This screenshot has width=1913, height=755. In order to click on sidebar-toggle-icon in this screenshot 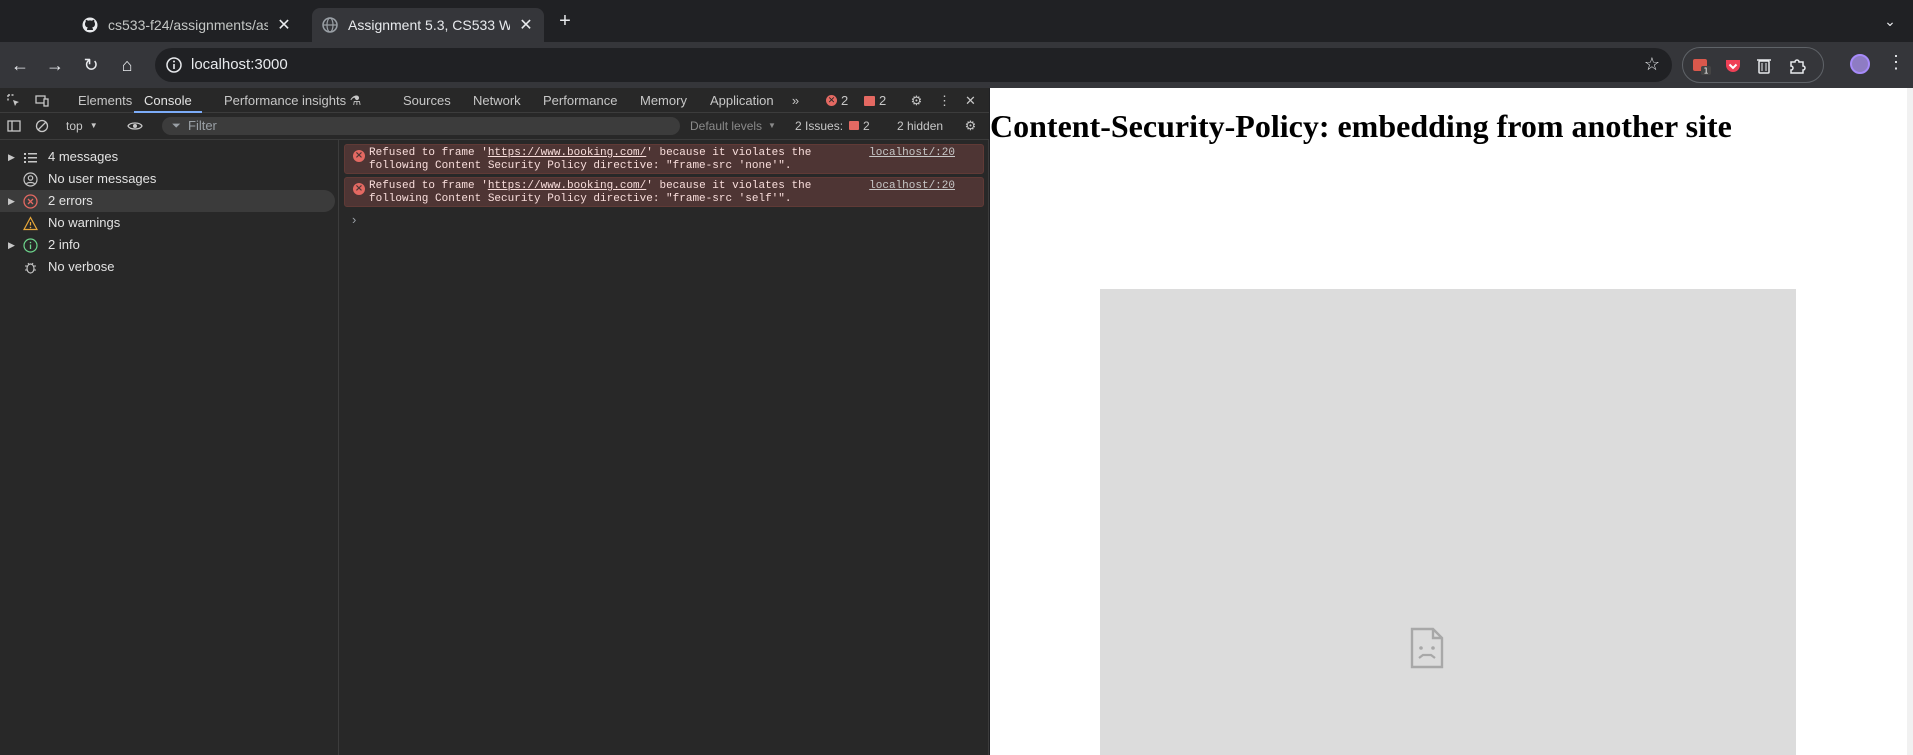, I will do `click(13, 125)`.